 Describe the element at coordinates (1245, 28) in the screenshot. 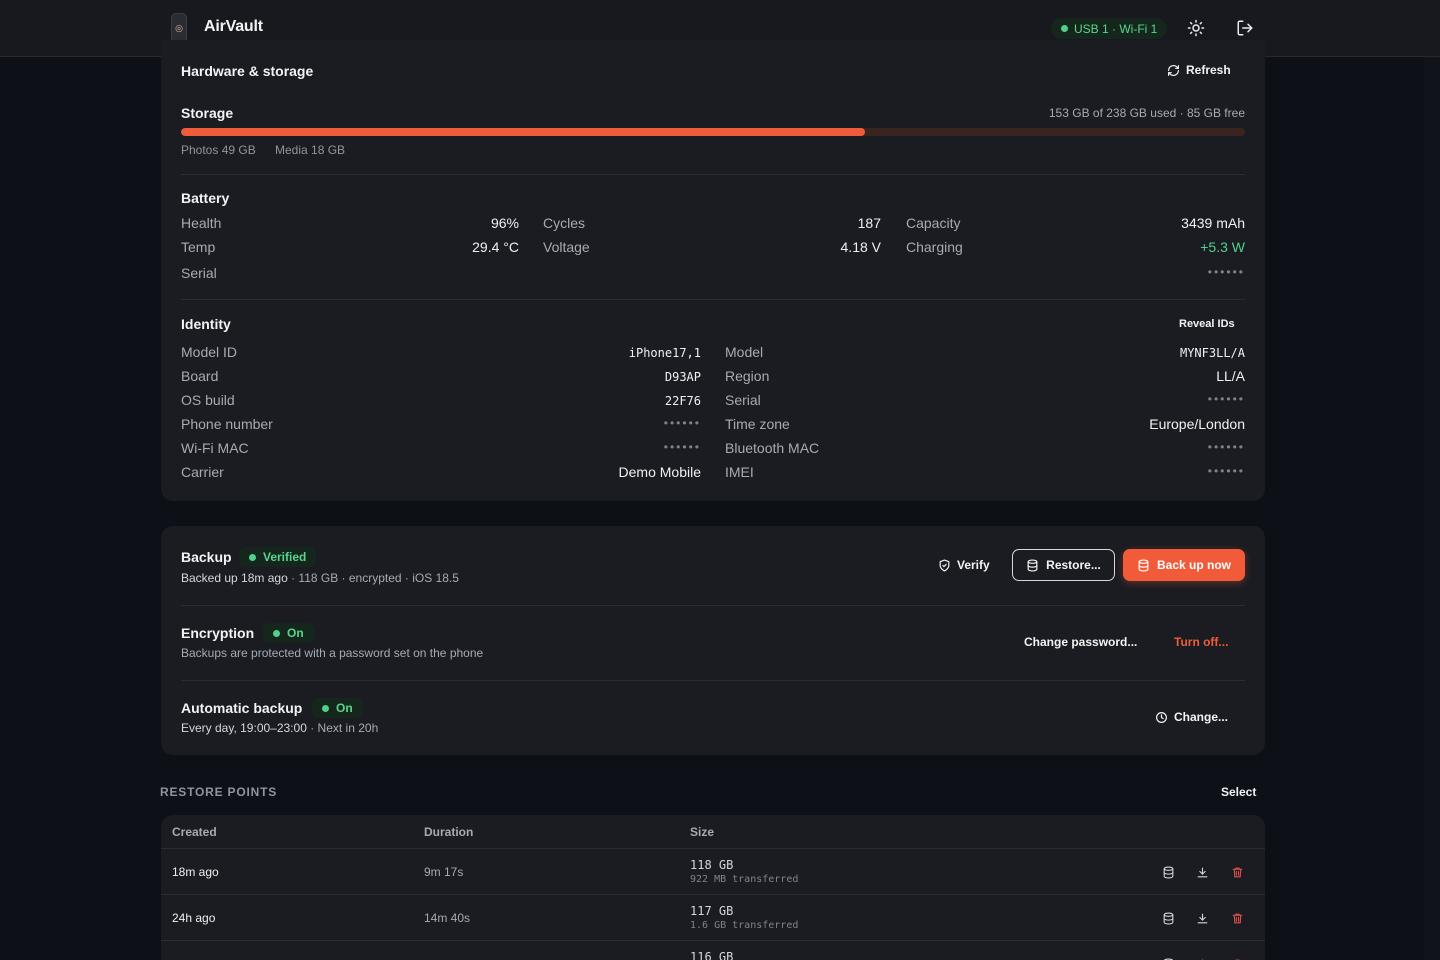

I see `logout-icon` at that location.